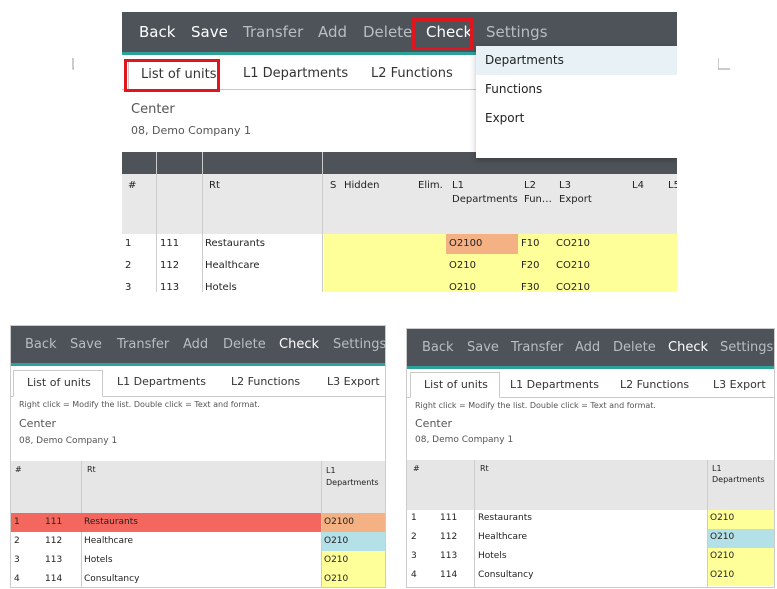  I want to click on corner-mark-left, so click(73, 64).